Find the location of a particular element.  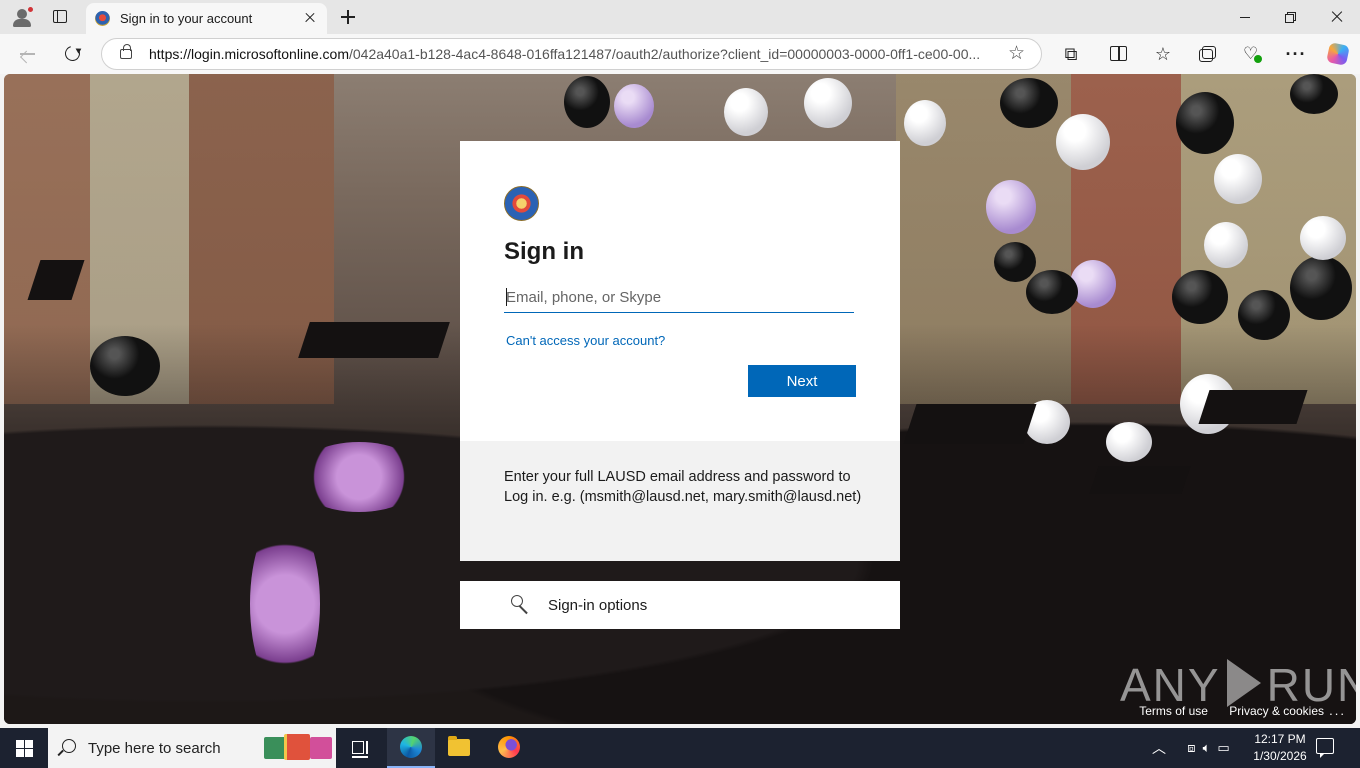

collections-icon is located at coordinates (1208, 54).